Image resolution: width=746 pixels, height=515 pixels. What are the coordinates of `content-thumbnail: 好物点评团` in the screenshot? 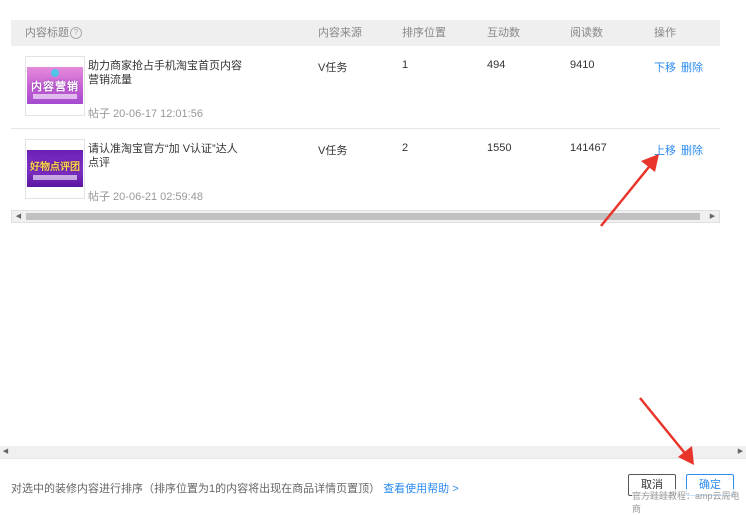 It's located at (55, 169).